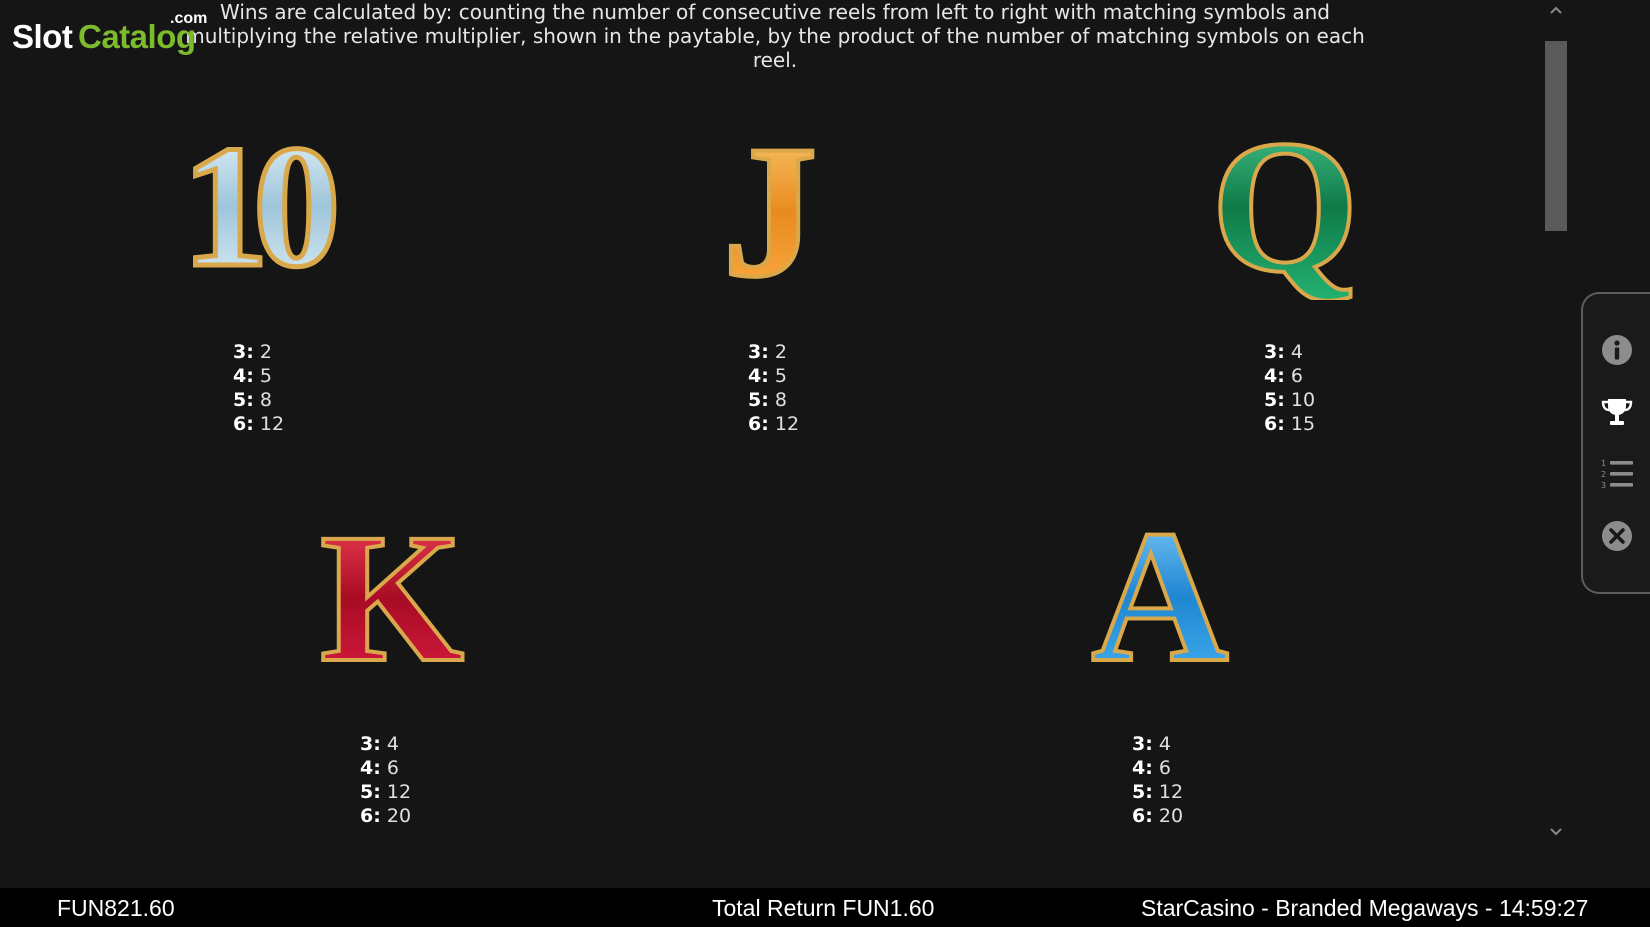  I want to click on svg-text: 2, so click(1603, 474).